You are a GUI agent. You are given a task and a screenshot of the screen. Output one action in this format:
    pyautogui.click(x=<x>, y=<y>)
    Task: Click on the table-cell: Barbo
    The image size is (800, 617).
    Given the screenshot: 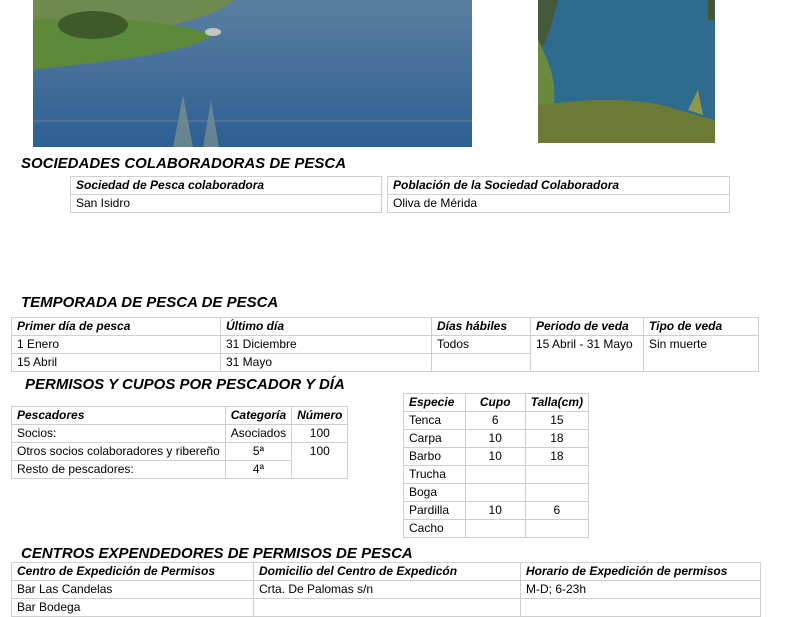 What is the action you would take?
    pyautogui.click(x=434, y=456)
    